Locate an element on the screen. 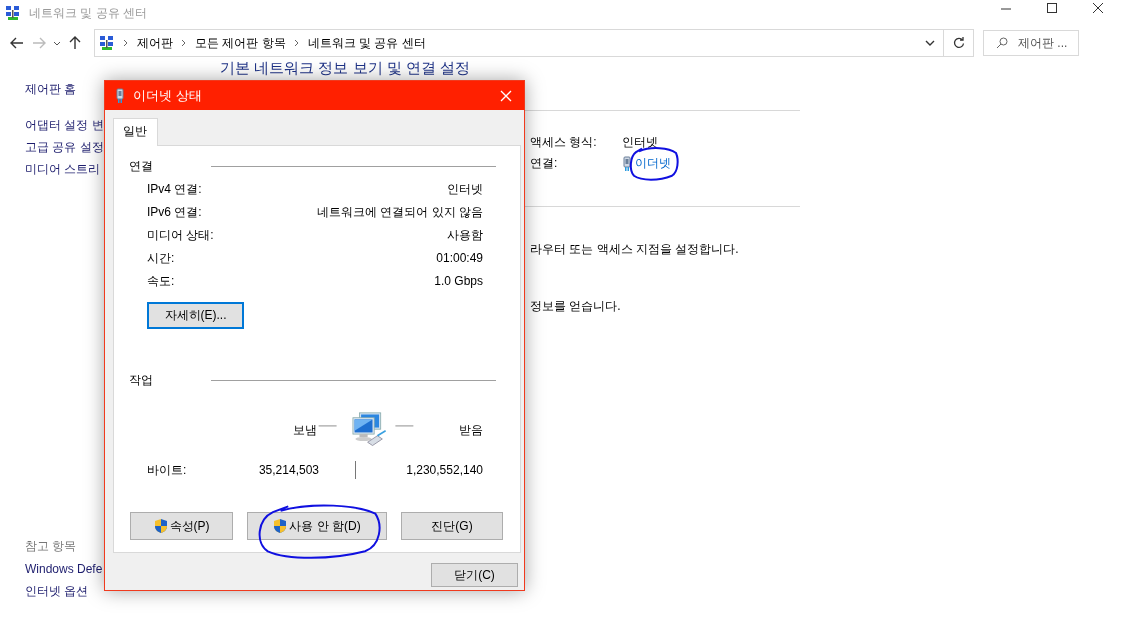 The image size is (1121, 626). field-label: 미디어 상태: is located at coordinates (180, 235).